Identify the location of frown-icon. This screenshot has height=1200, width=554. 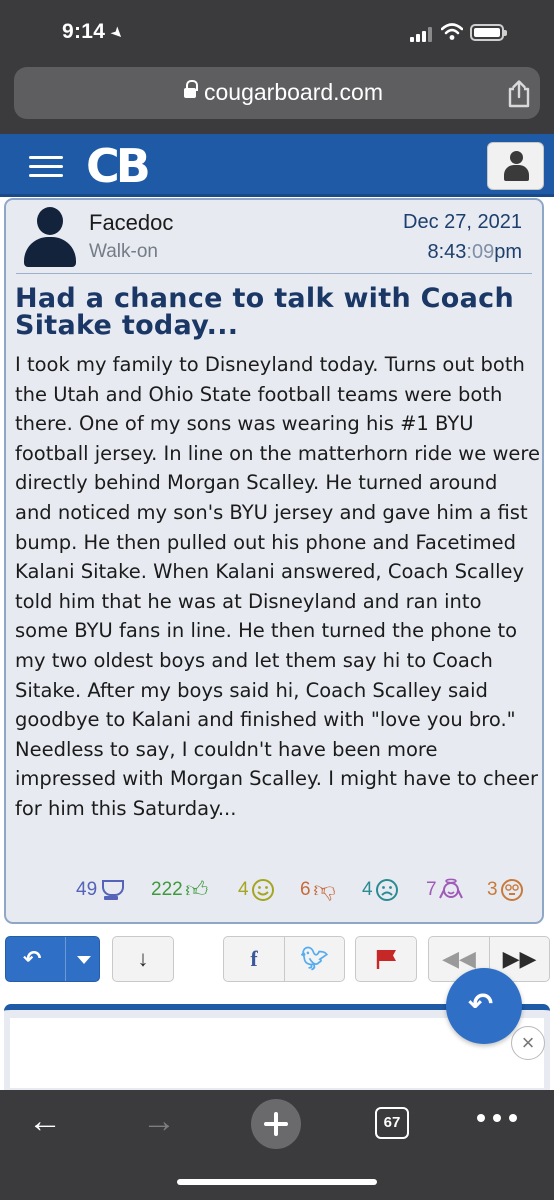
(386, 890).